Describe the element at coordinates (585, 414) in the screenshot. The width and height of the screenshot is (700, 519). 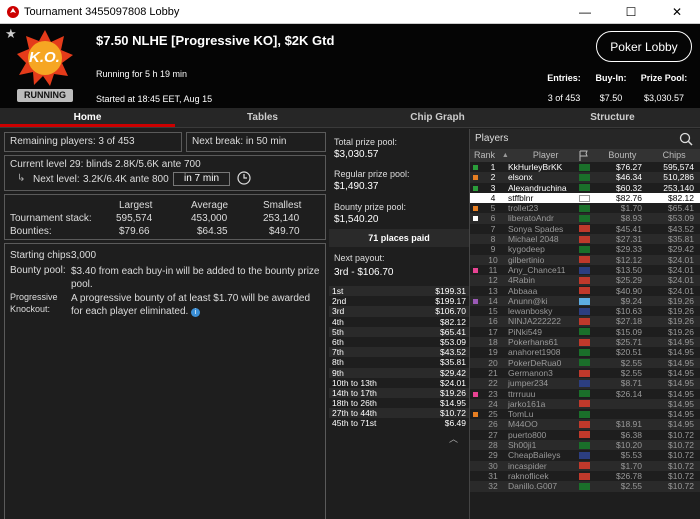
I see `player-row: 25 TomLu $14.95` at that location.